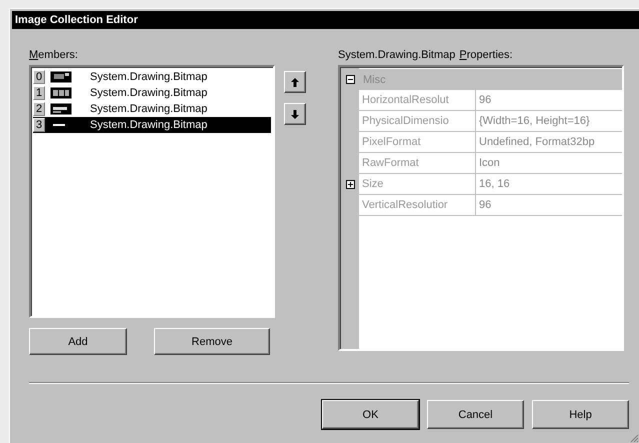 The width and height of the screenshot is (639, 443). I want to click on properties-label: Properties:, so click(486, 55).